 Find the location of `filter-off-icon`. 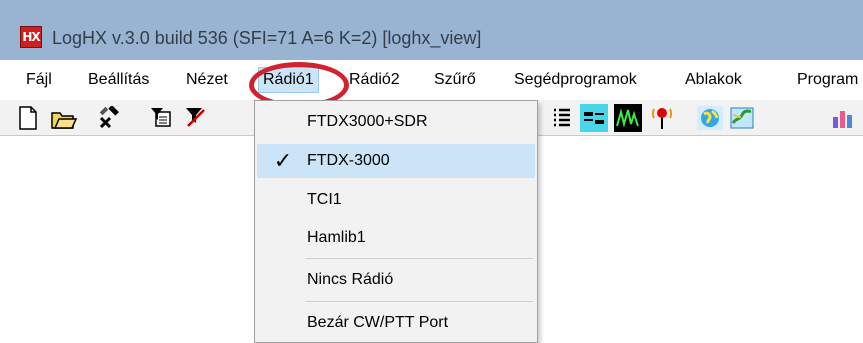

filter-off-icon is located at coordinates (196, 118).